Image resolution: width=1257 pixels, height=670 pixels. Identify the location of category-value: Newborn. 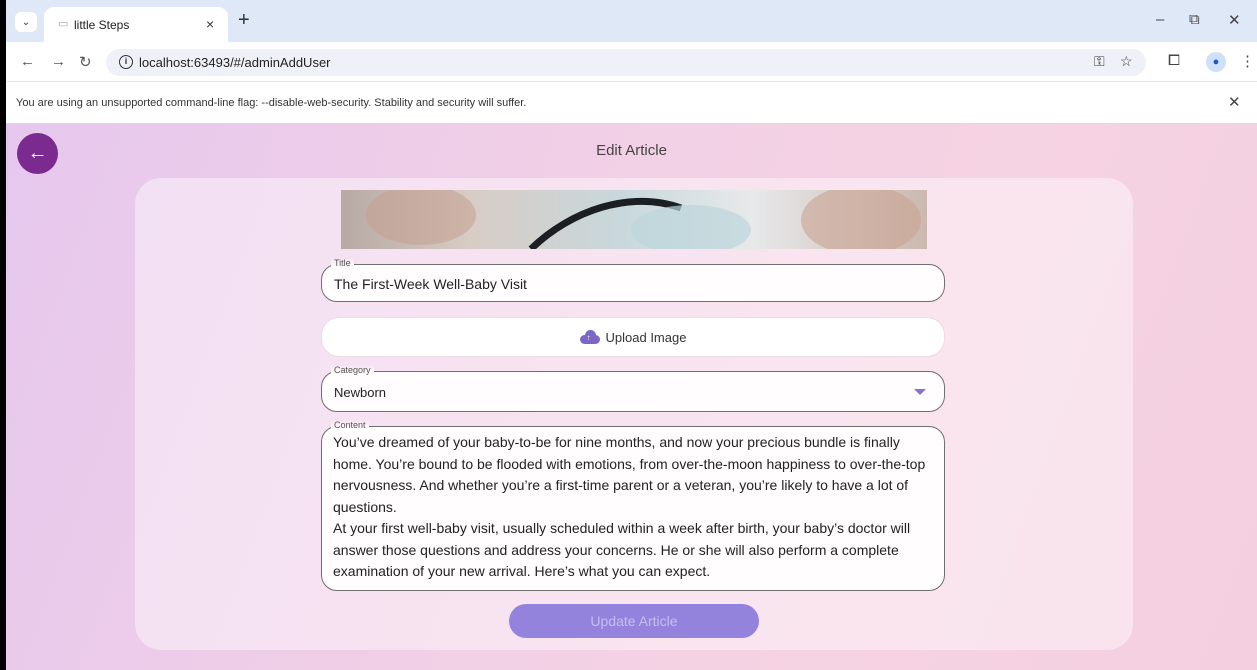
(360, 392).